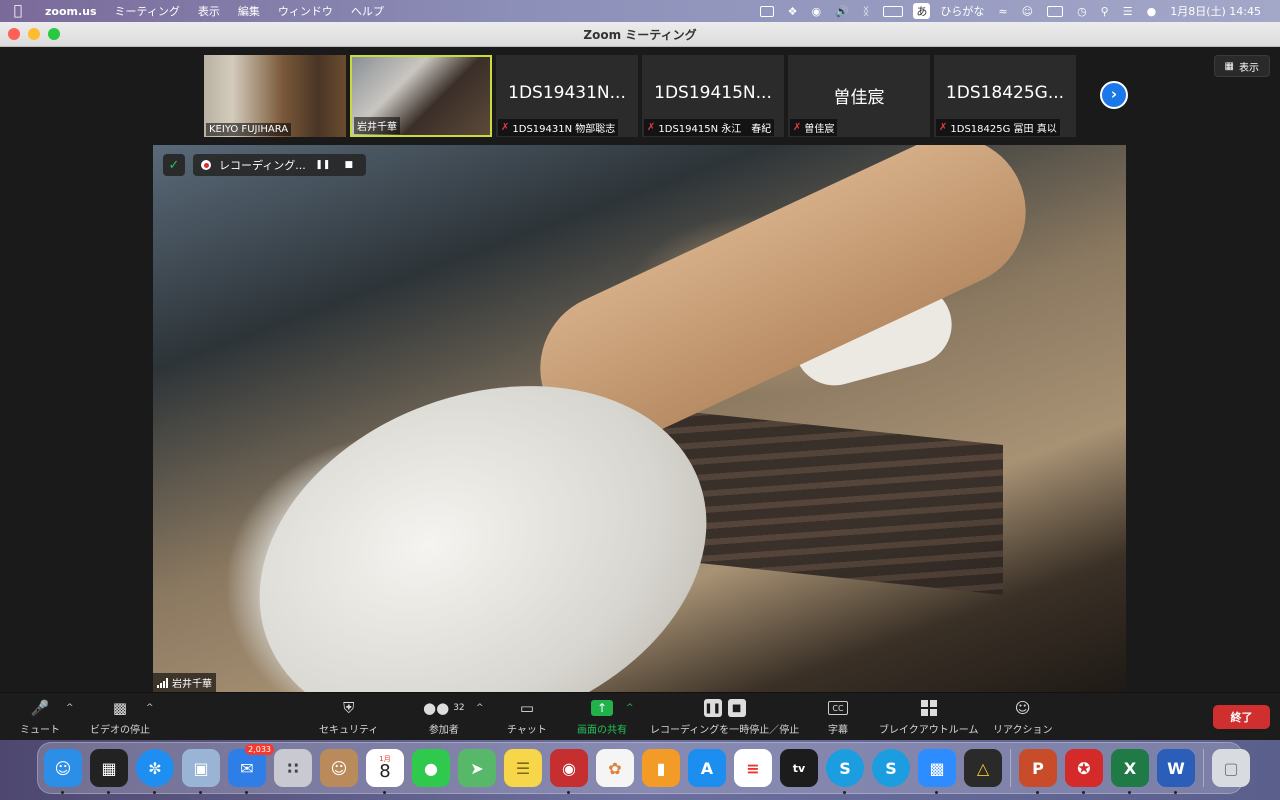  What do you see at coordinates (523, 768) in the screenshot?
I see `notes-icon: ☰` at bounding box center [523, 768].